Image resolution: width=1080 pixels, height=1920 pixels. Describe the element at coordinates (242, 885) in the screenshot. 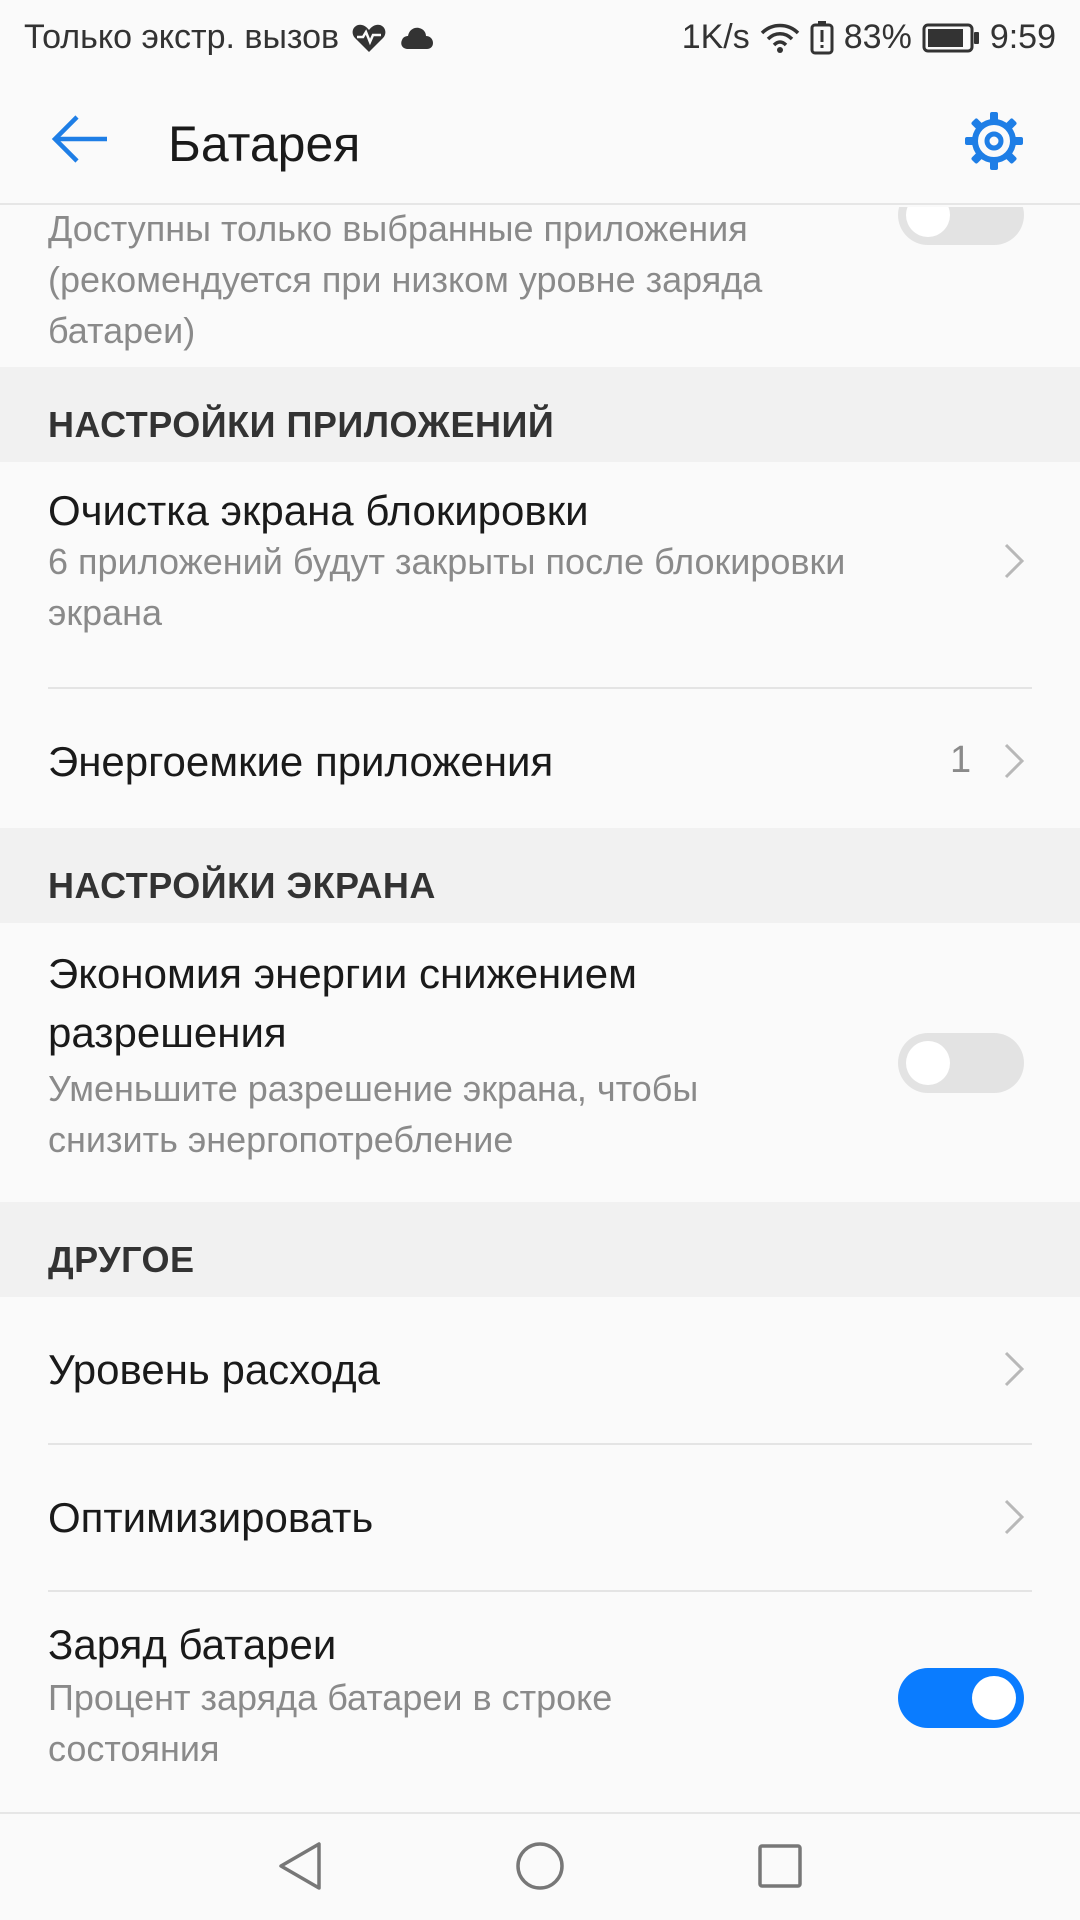

I see `section-title: НАСТРОЙКИ ЭКРАНА` at that location.